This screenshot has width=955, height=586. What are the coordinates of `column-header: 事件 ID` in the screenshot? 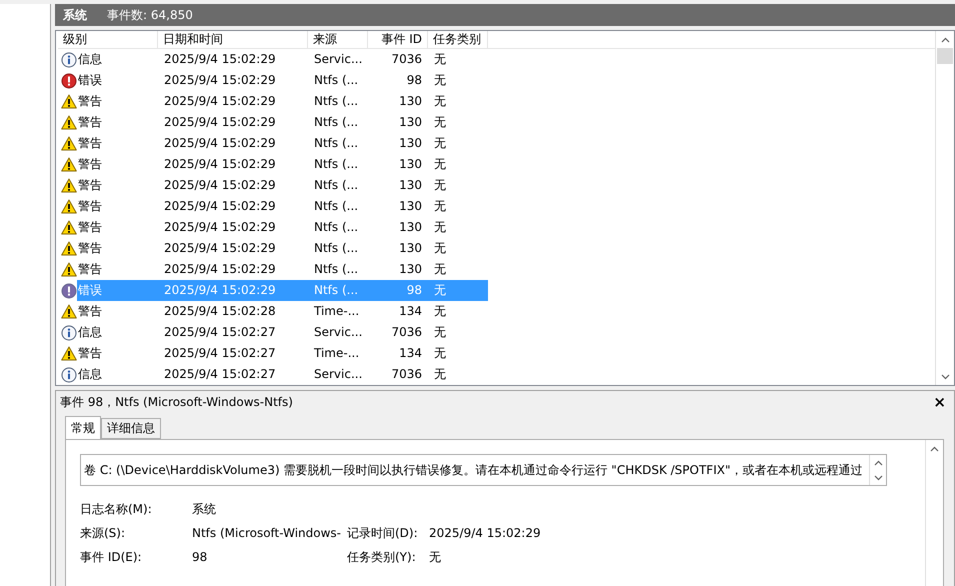 It's located at (398, 39).